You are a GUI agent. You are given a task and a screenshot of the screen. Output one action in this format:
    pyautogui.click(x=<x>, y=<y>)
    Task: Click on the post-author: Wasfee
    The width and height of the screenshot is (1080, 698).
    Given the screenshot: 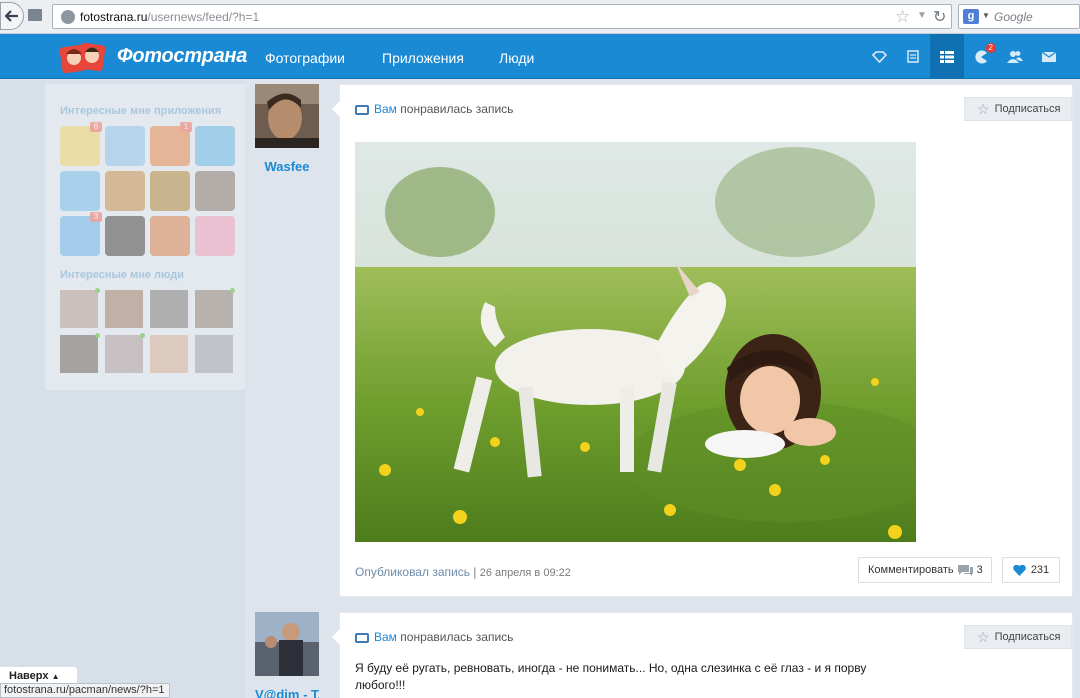 What is the action you would take?
    pyautogui.click(x=287, y=129)
    